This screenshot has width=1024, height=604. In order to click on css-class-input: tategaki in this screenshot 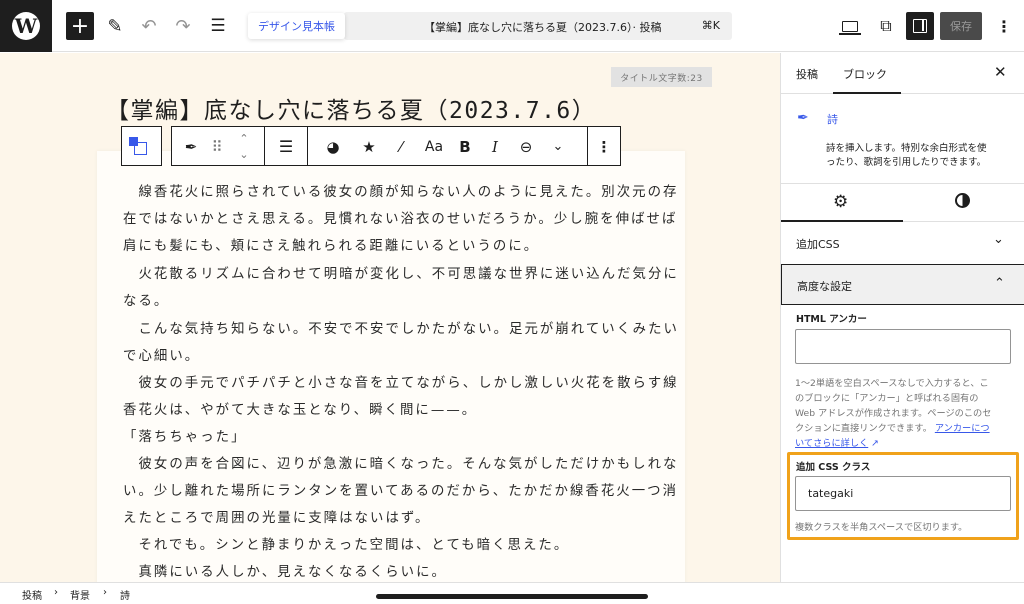, I will do `click(903, 493)`.